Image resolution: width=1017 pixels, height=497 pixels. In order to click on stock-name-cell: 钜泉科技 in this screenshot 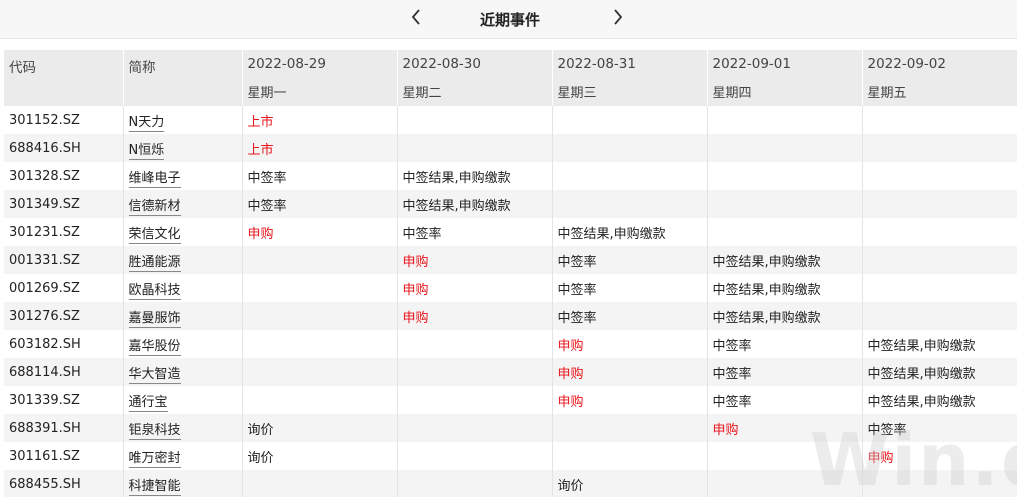, I will do `click(183, 428)`.